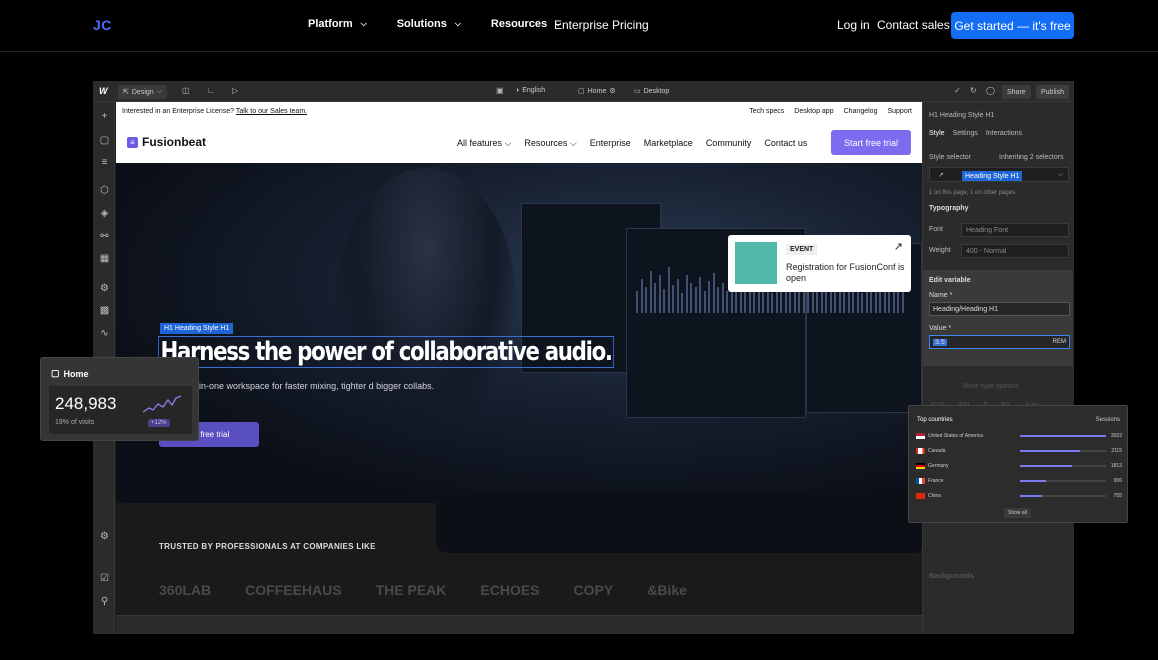 The width and height of the screenshot is (1158, 660). What do you see at coordinates (55, 373) in the screenshot?
I see `page-icon: ▢` at bounding box center [55, 373].